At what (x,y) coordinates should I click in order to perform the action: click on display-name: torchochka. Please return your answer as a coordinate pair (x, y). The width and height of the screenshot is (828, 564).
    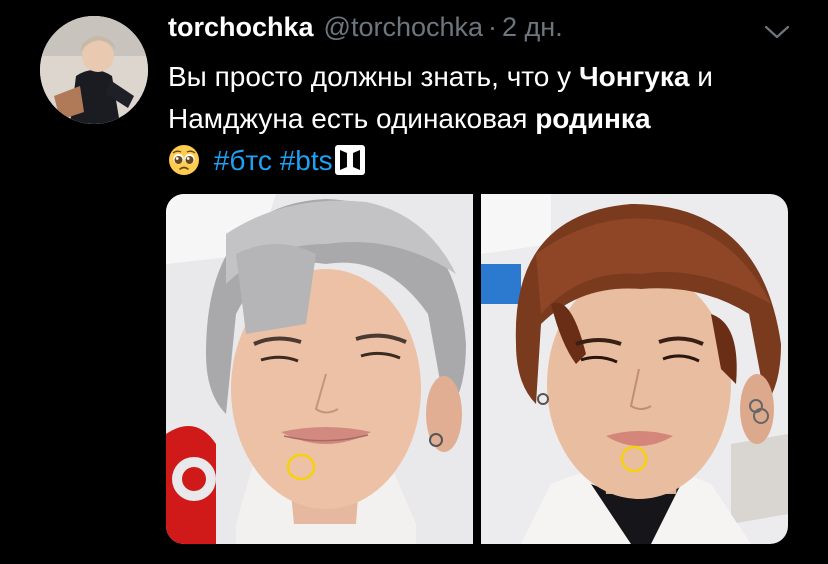
    Looking at the image, I should click on (241, 27).